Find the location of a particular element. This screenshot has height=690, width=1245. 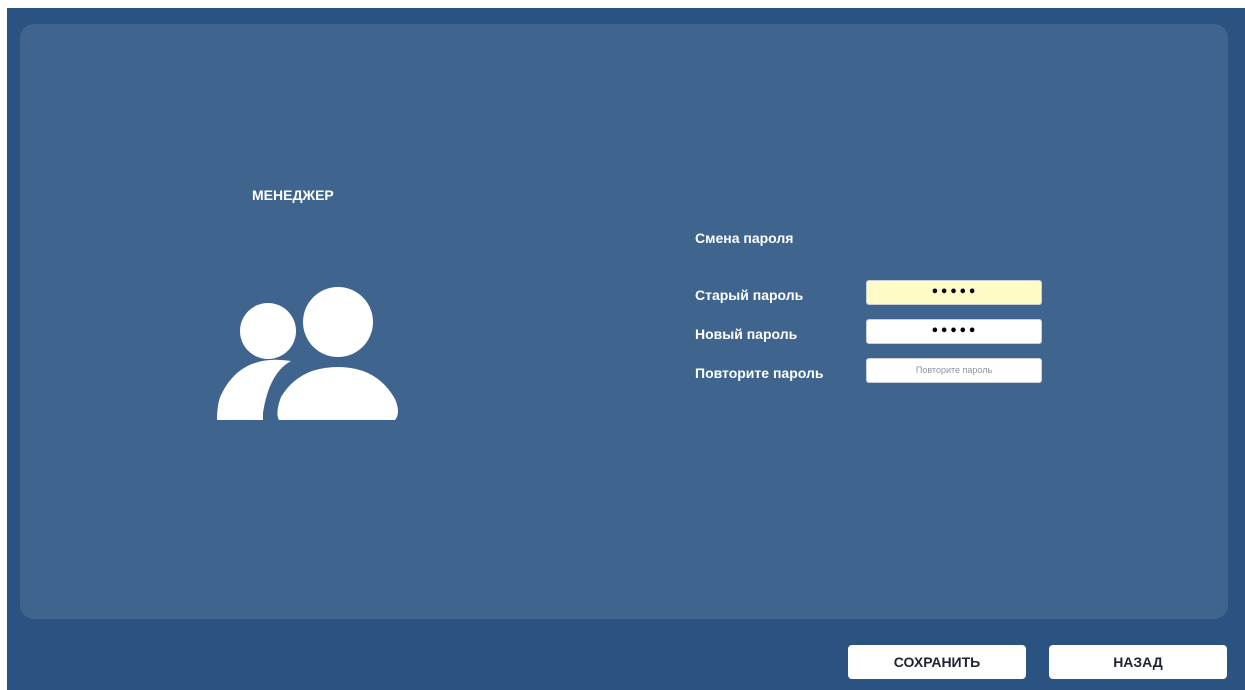

old-password-label: Старый пароль is located at coordinates (749, 295).